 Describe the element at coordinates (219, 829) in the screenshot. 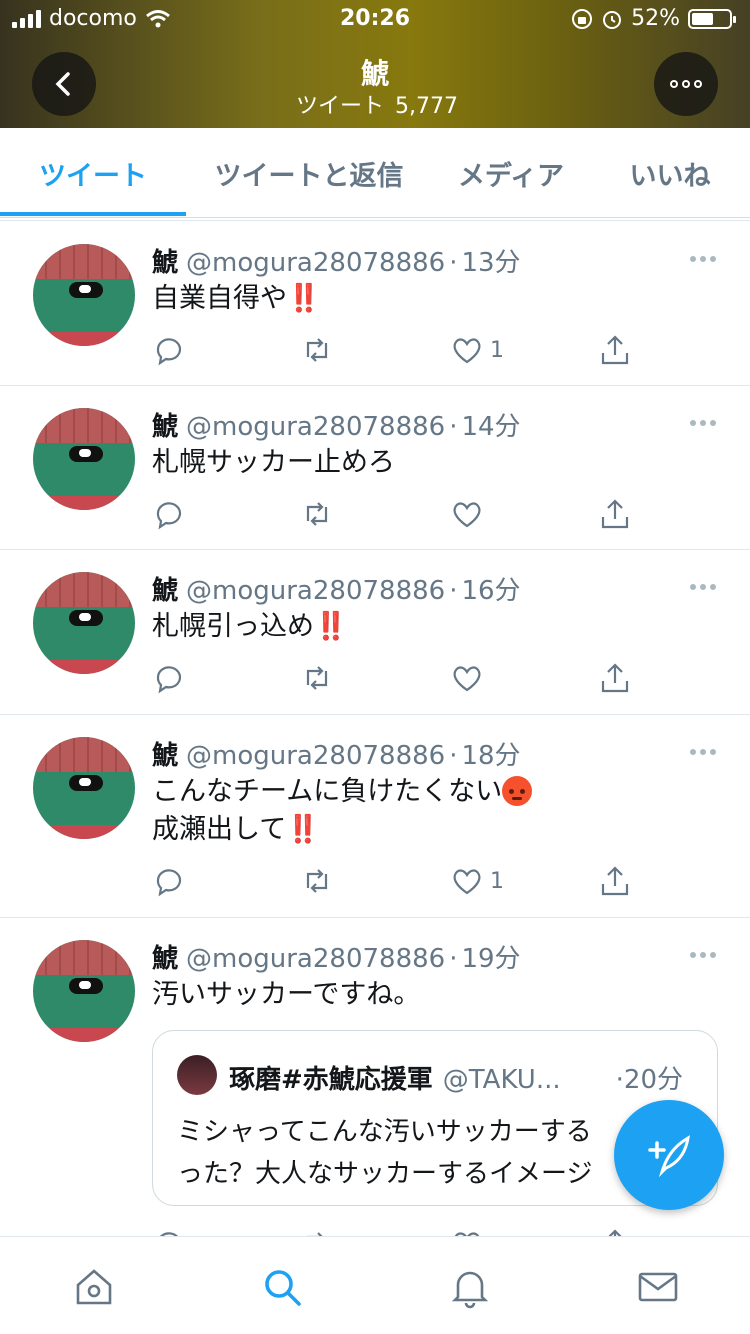

I see `tweet-text-line: 成瀬出して` at that location.